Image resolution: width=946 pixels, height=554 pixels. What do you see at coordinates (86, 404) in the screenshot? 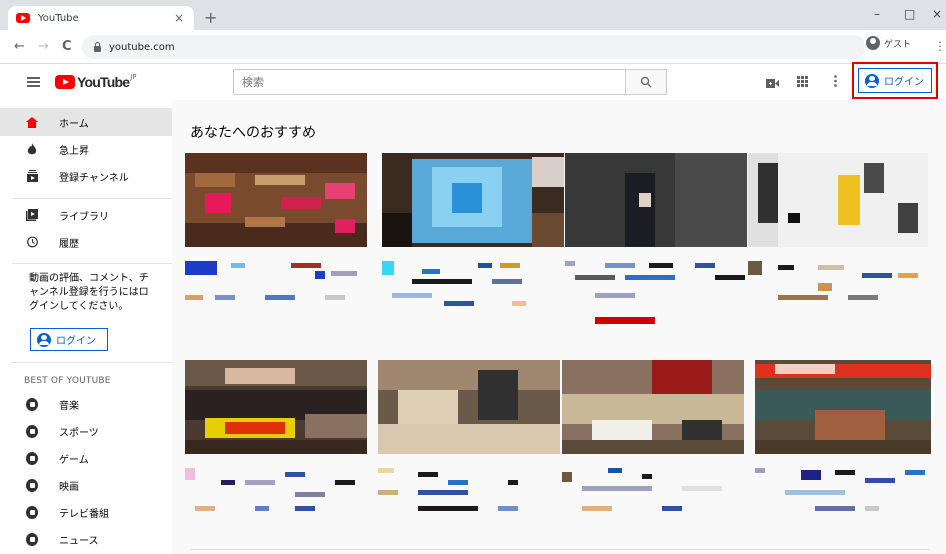
I see `sidebar-item-music: 音楽` at bounding box center [86, 404].